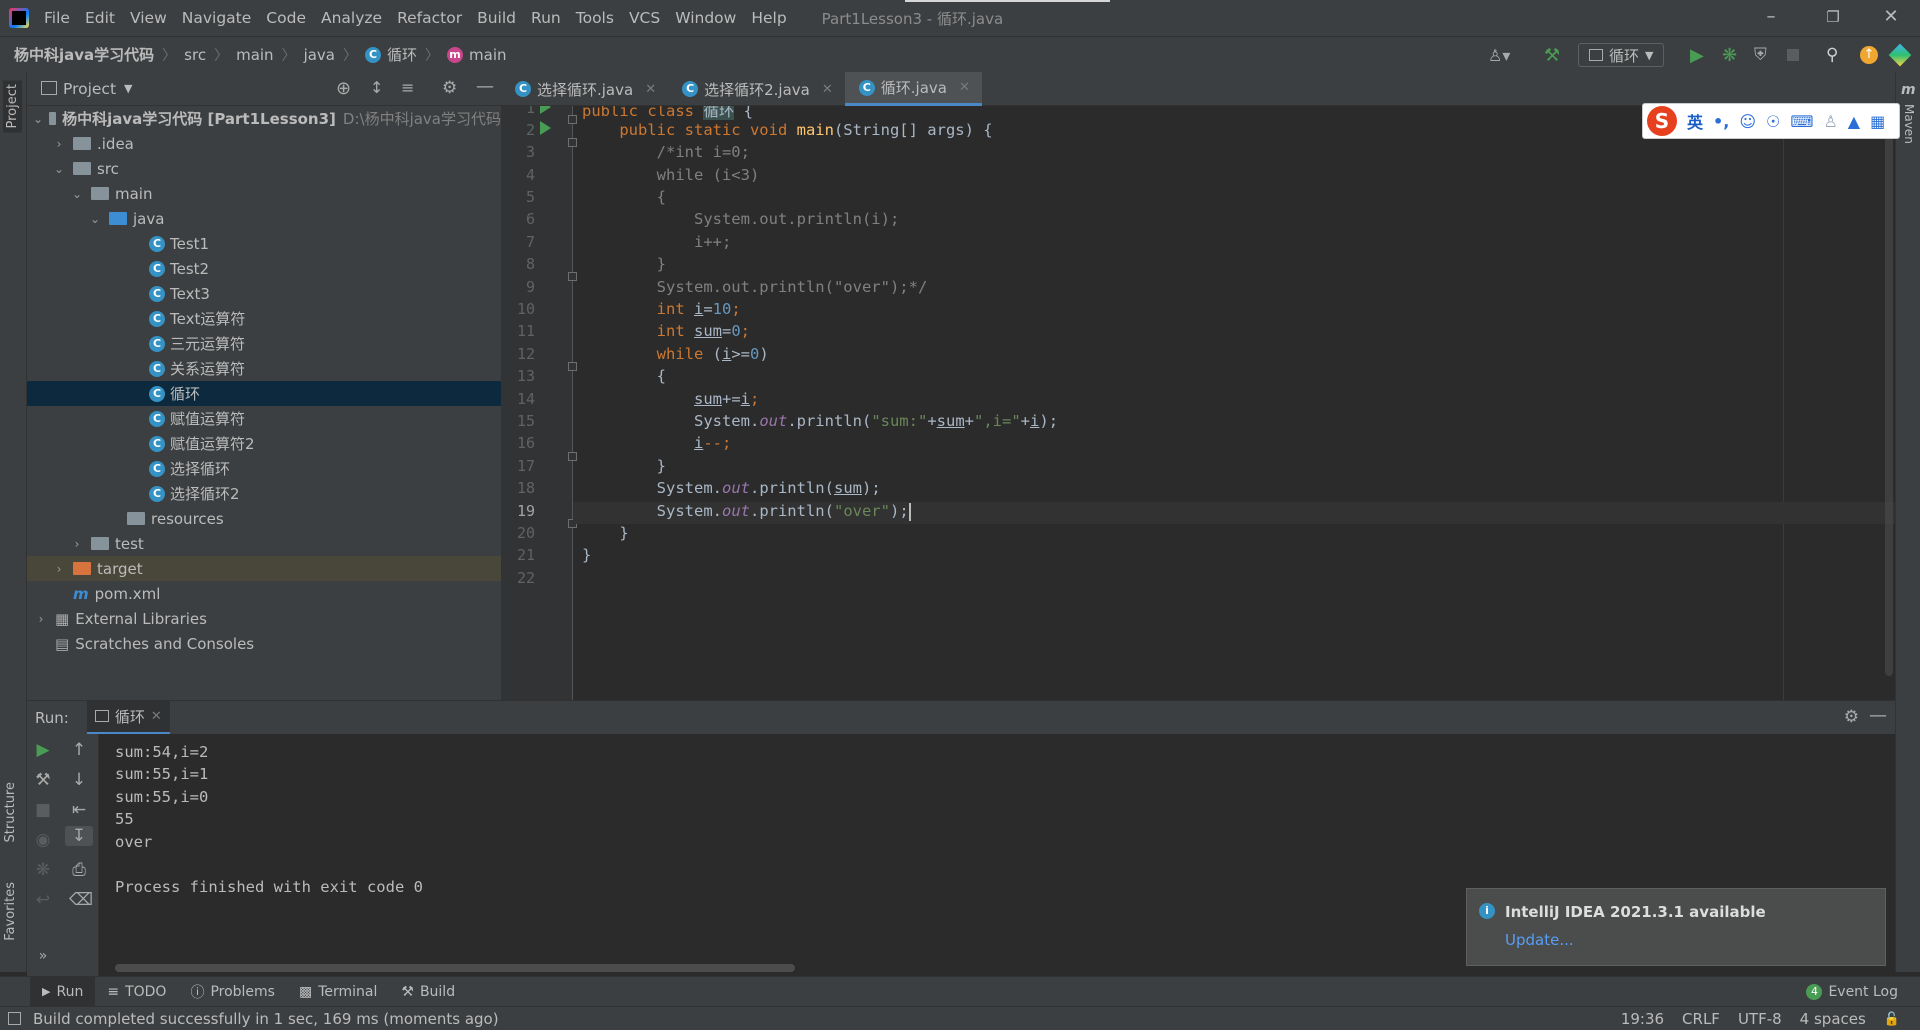 This screenshot has height=1030, width=1920. Describe the element at coordinates (264, 443) in the screenshot. I see `tree-item-class: C 赋值运算符2` at that location.